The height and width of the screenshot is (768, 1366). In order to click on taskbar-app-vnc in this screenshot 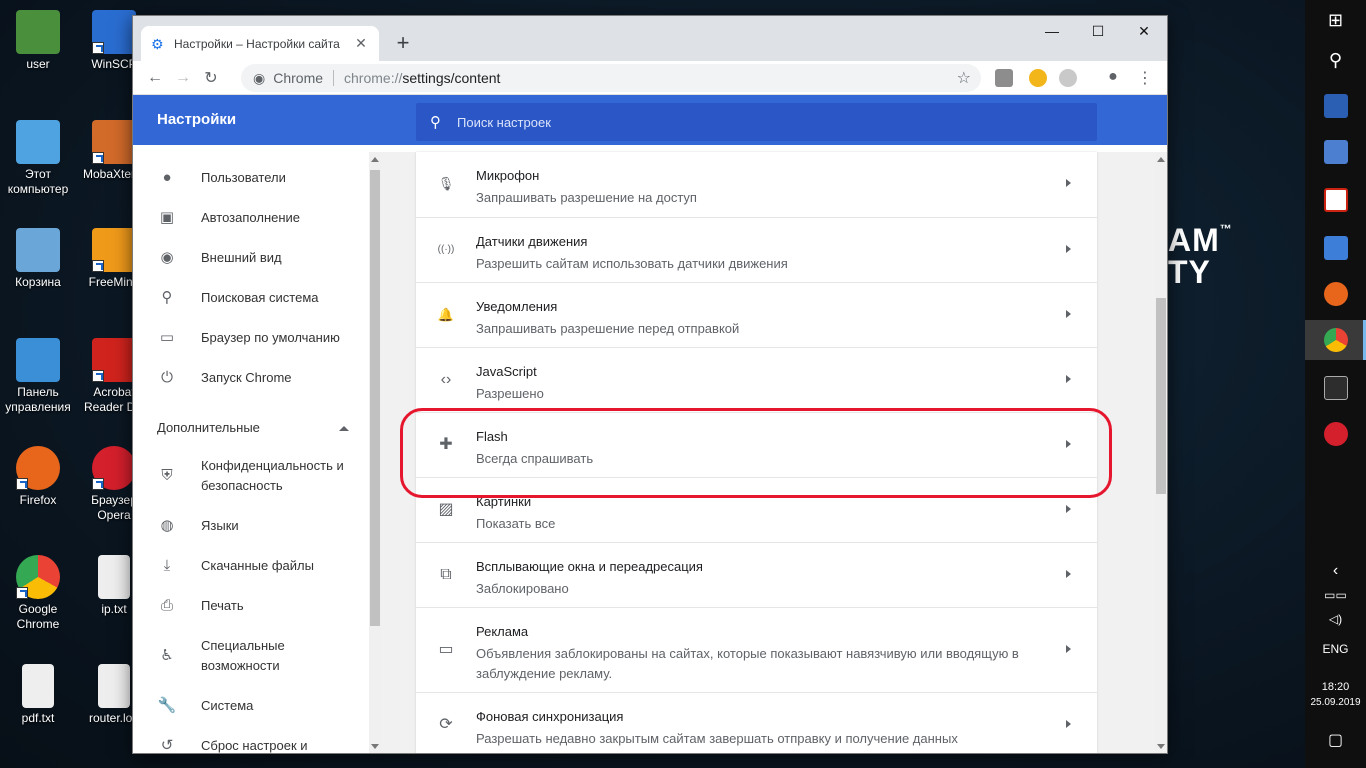, I will do `click(1335, 200)`.